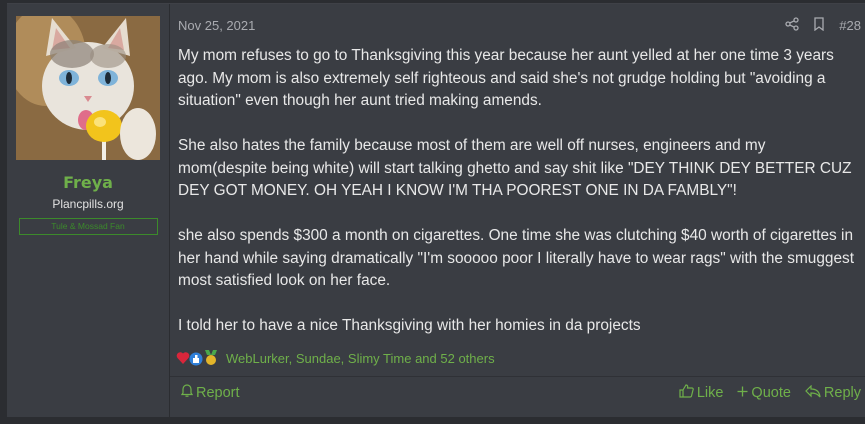  I want to click on reply-button: Reply, so click(833, 393).